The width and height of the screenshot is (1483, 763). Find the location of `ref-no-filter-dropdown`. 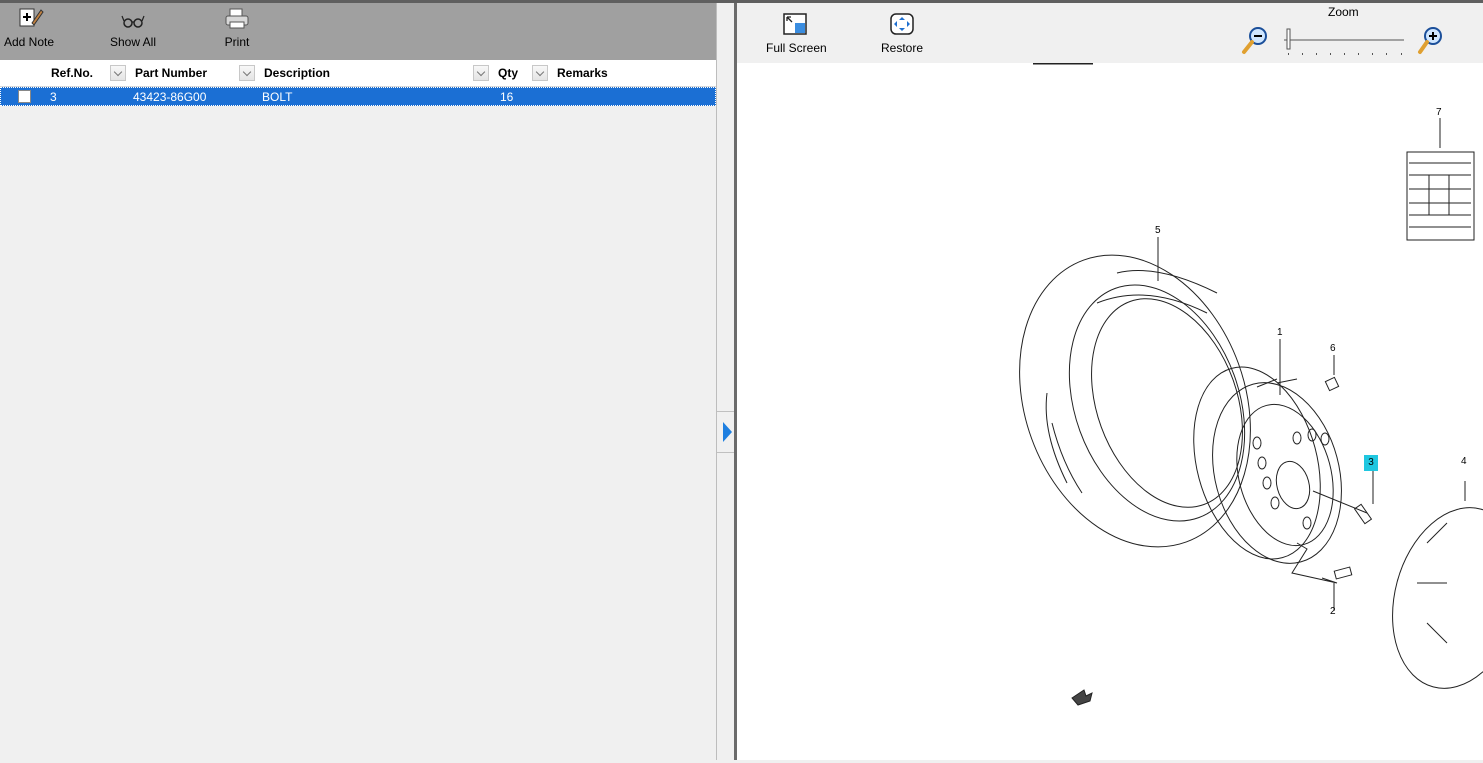

ref-no-filter-dropdown is located at coordinates (118, 73).